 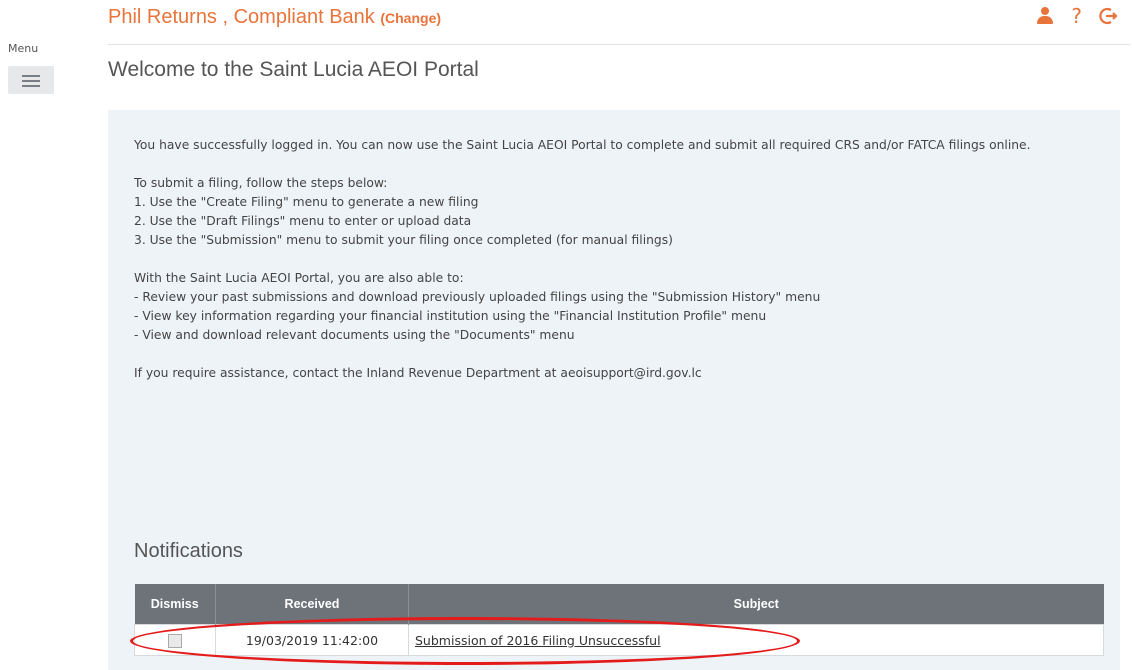 I want to click on column-header-dismiss: Dismiss, so click(x=175, y=604).